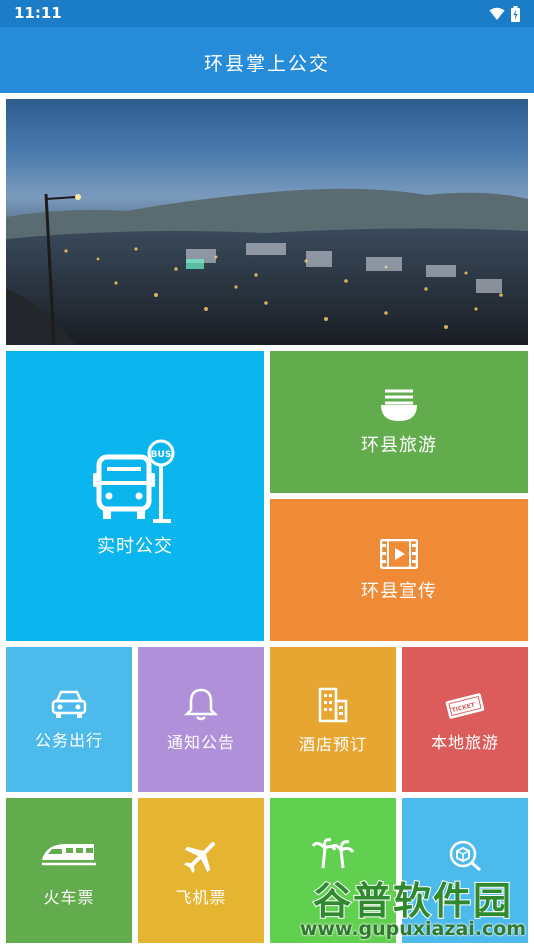 This screenshot has width=534, height=950. What do you see at coordinates (399, 445) in the screenshot?
I see `tourism-label: 环县旅游` at bounding box center [399, 445].